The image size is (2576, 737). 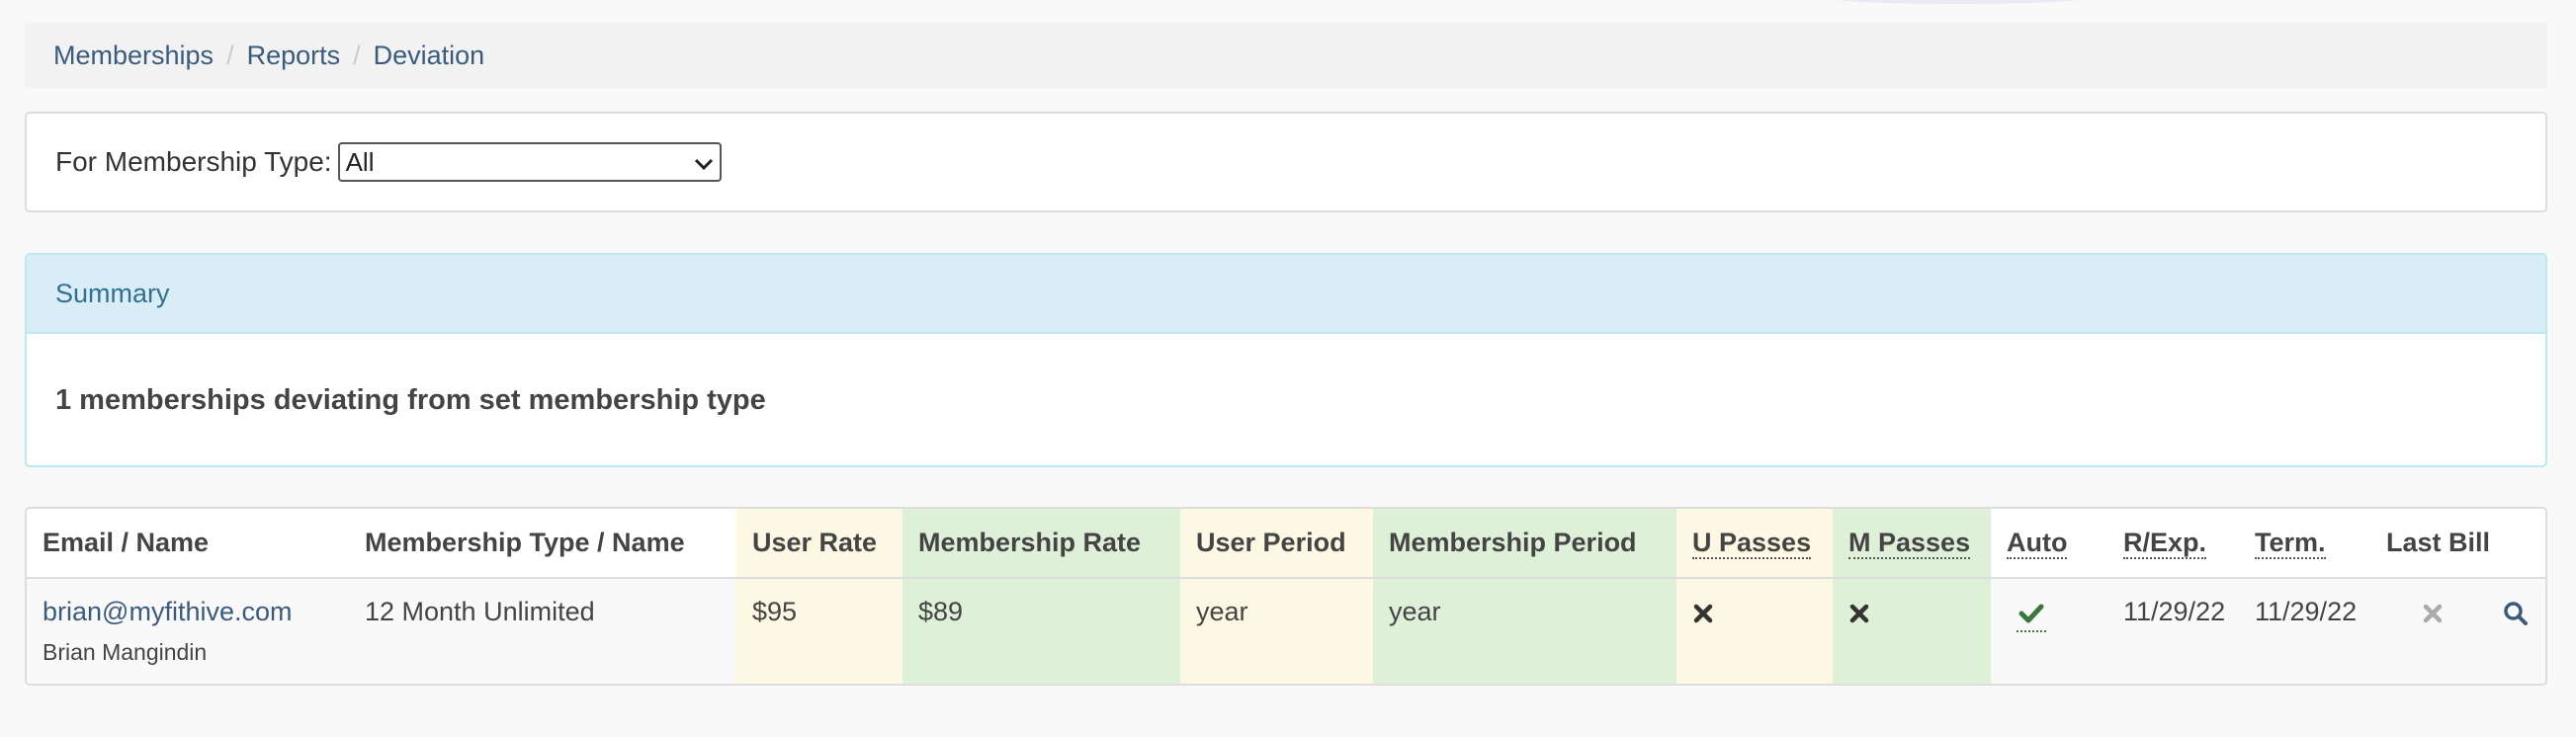 I want to click on header-term-label: Term., so click(x=2290, y=544).